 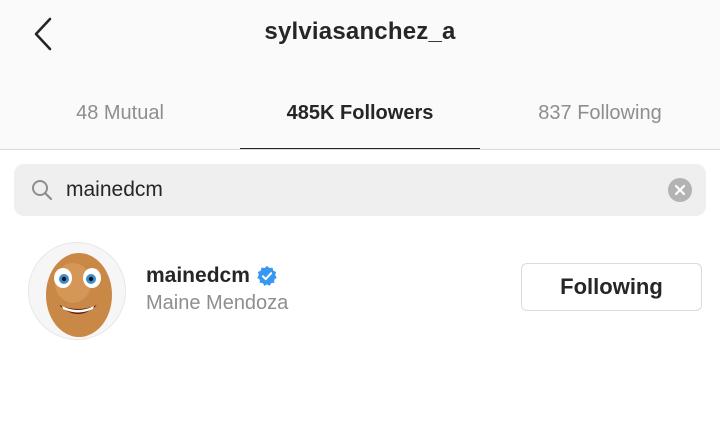 I want to click on tab-label: 485K Followers, so click(x=360, y=112).